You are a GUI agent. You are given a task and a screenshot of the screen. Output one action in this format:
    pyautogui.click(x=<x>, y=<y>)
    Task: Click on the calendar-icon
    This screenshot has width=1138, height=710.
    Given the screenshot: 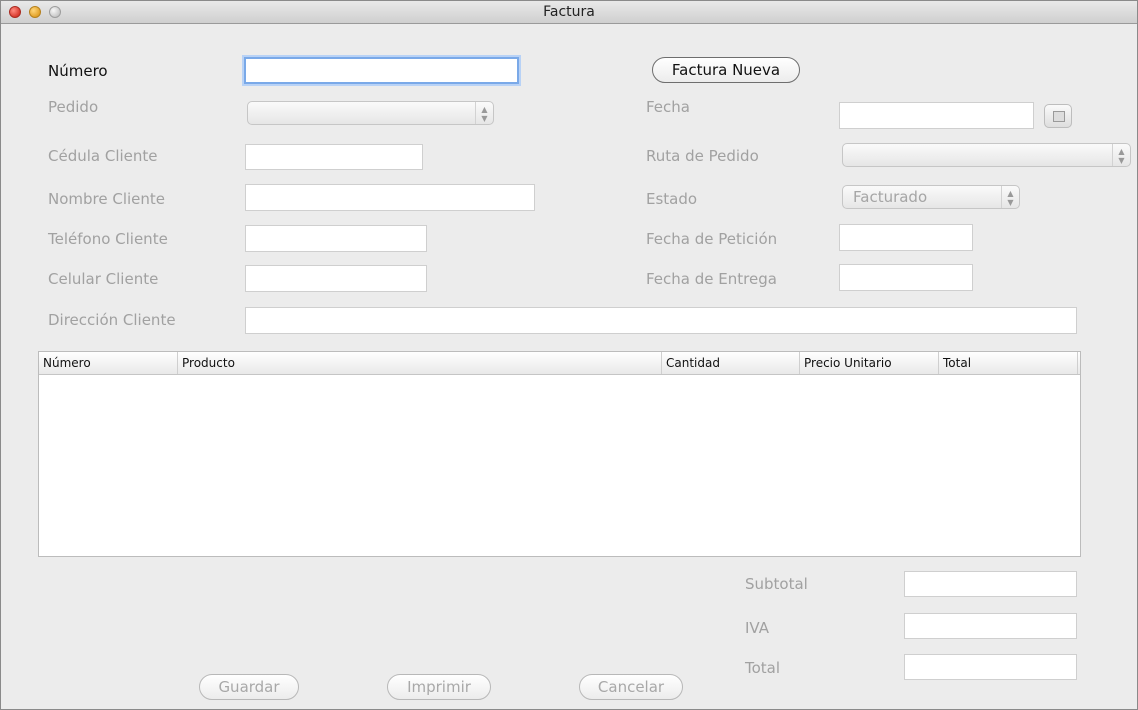 What is the action you would take?
    pyautogui.click(x=1059, y=116)
    